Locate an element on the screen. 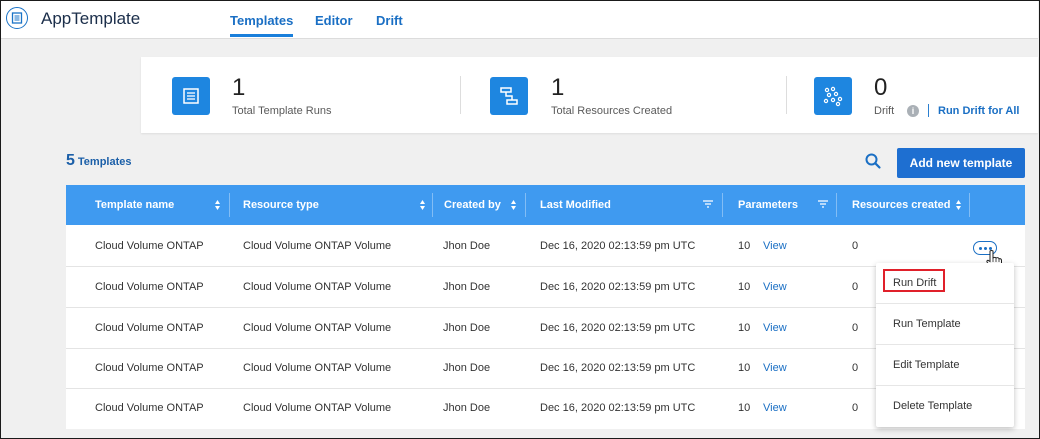  run-drift-all-link: Run Drift for All is located at coordinates (978, 111).